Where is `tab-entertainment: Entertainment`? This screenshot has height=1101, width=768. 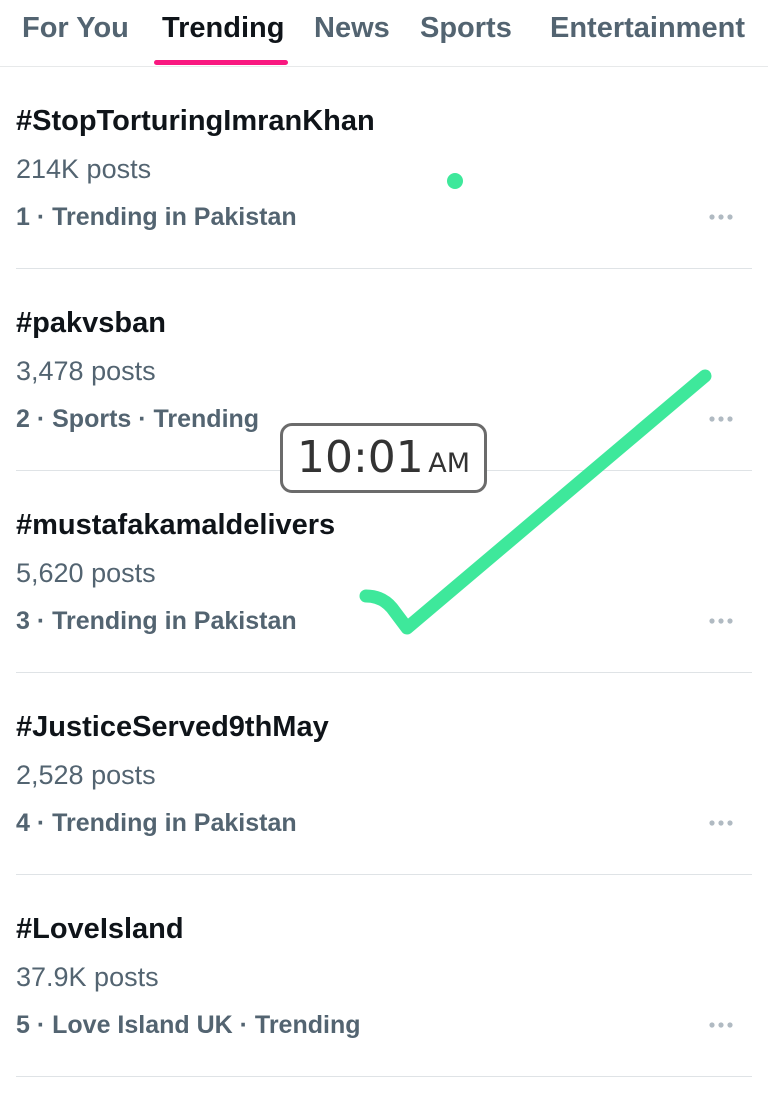 tab-entertainment: Entertainment is located at coordinates (647, 28).